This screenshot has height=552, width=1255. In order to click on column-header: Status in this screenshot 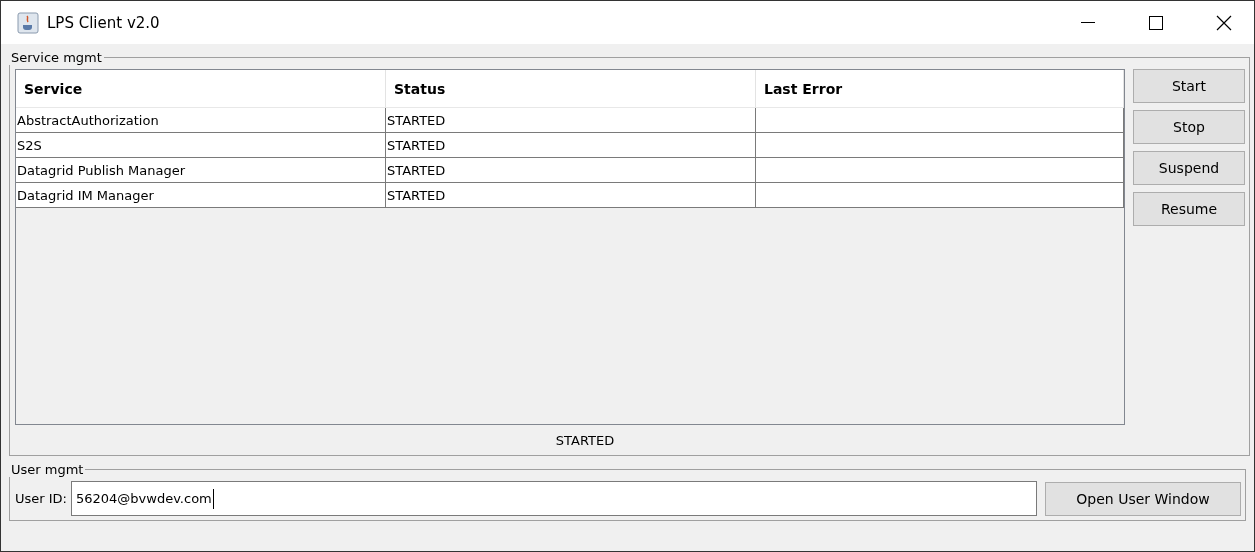, I will do `click(571, 89)`.